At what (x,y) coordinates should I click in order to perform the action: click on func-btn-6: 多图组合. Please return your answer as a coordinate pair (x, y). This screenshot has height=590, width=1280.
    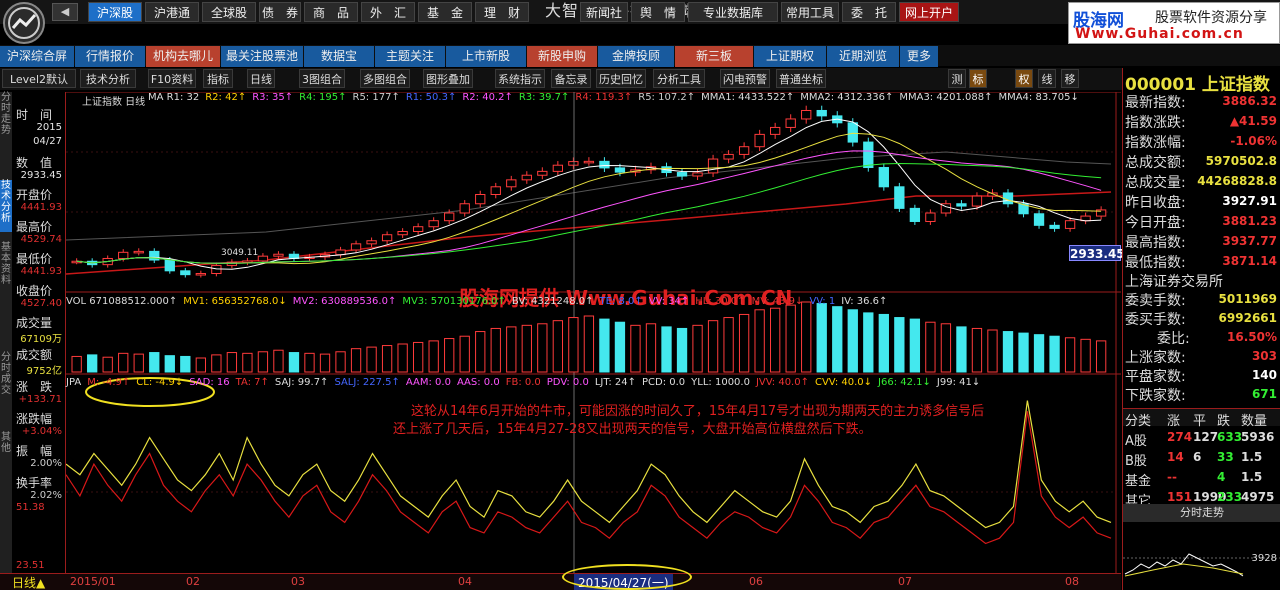
    Looking at the image, I should click on (385, 78).